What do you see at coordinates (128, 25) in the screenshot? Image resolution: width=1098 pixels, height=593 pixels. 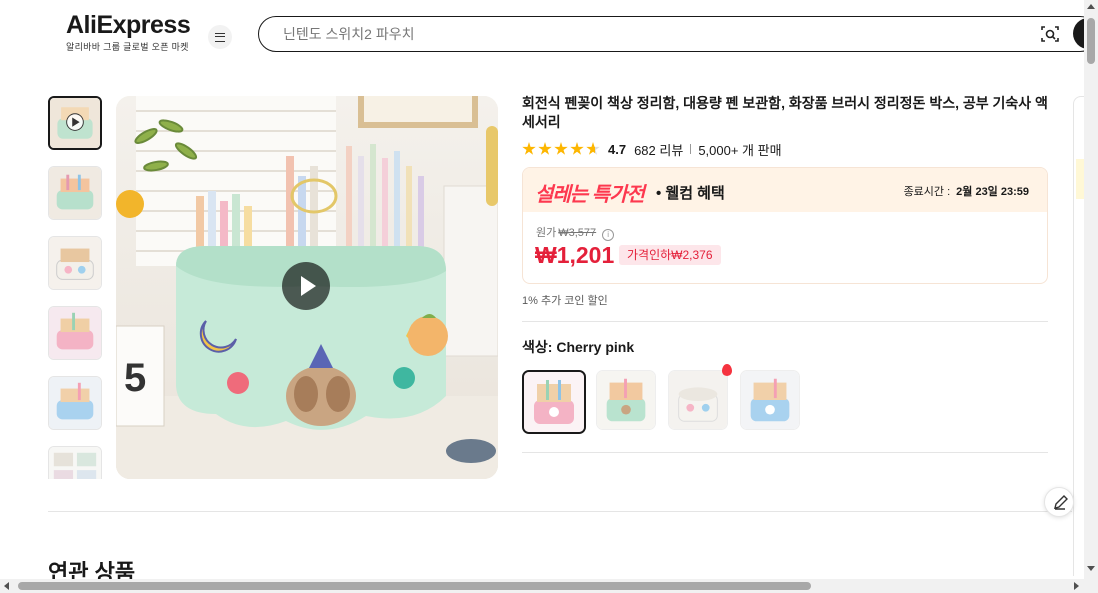 I see `logo-text: AliExpress` at bounding box center [128, 25].